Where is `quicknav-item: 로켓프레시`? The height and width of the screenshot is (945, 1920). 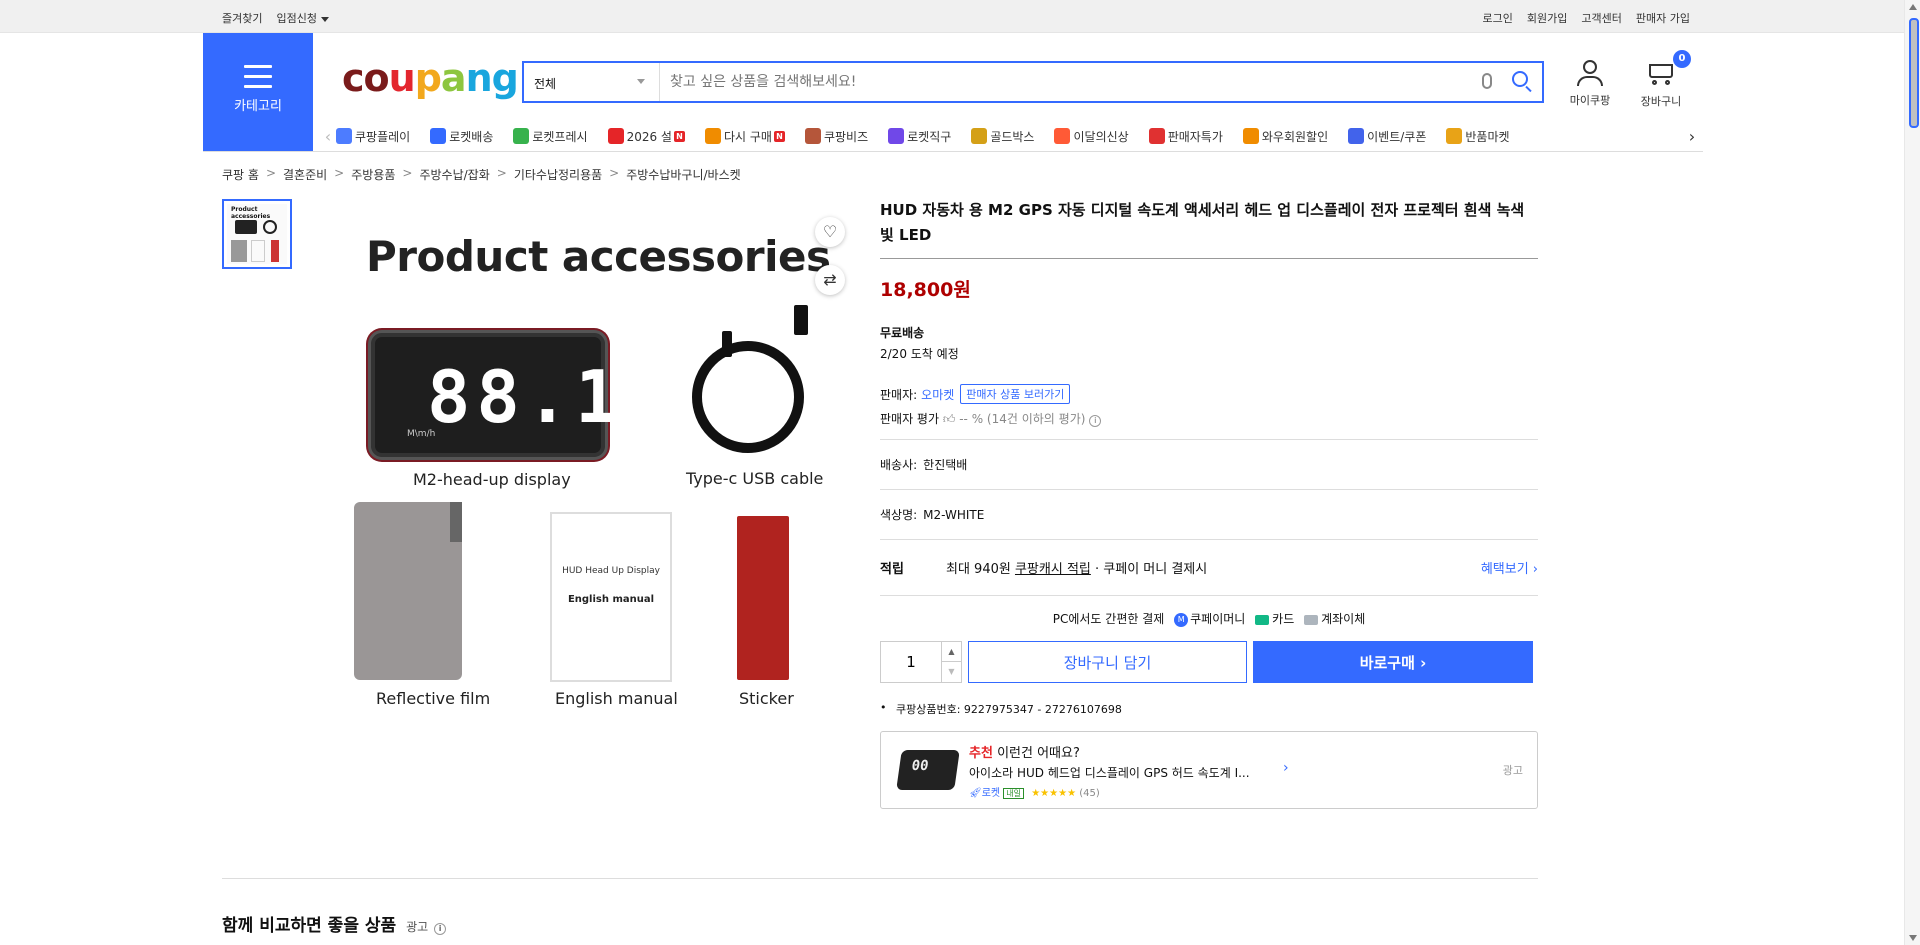
quicknav-item: 로켓프레시 is located at coordinates (550, 136).